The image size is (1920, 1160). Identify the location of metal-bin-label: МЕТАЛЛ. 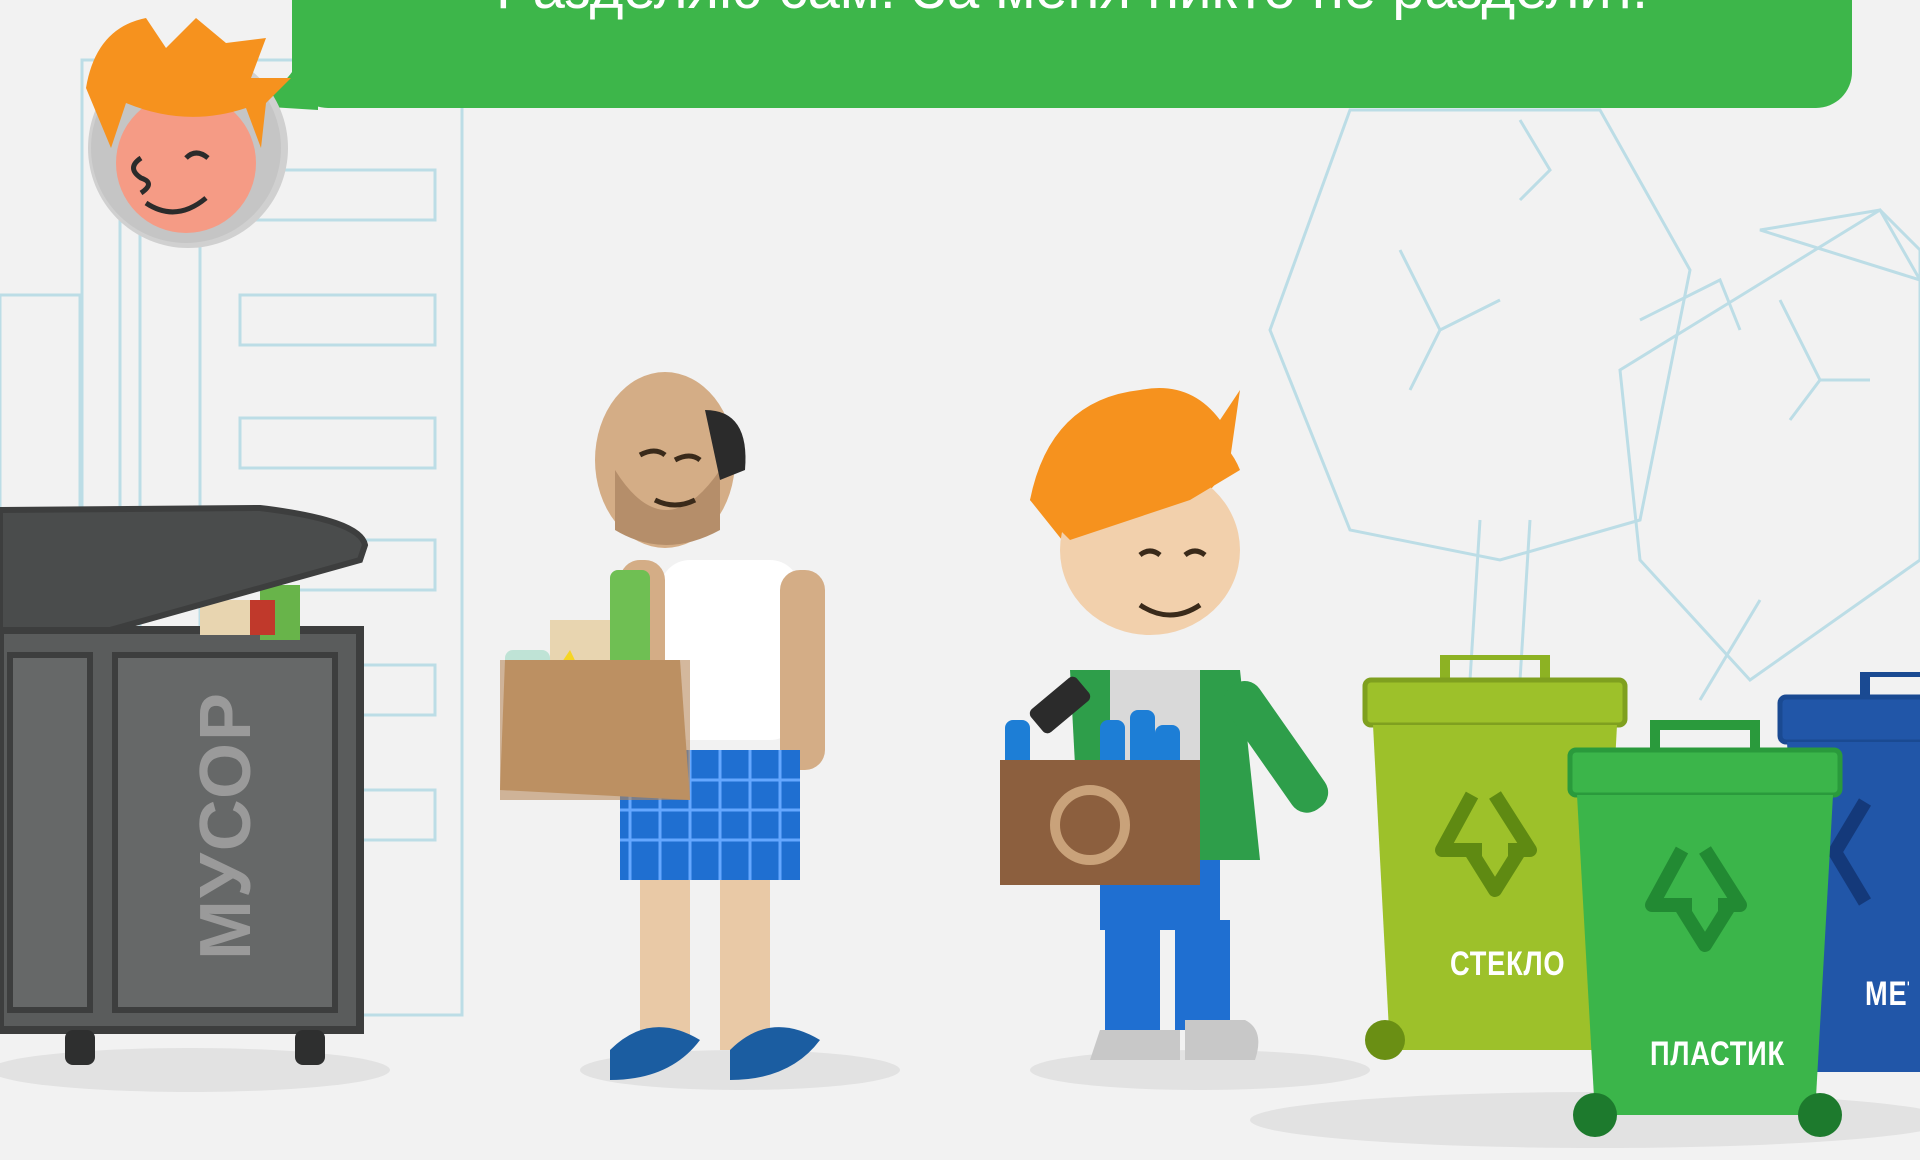
(1887, 994).